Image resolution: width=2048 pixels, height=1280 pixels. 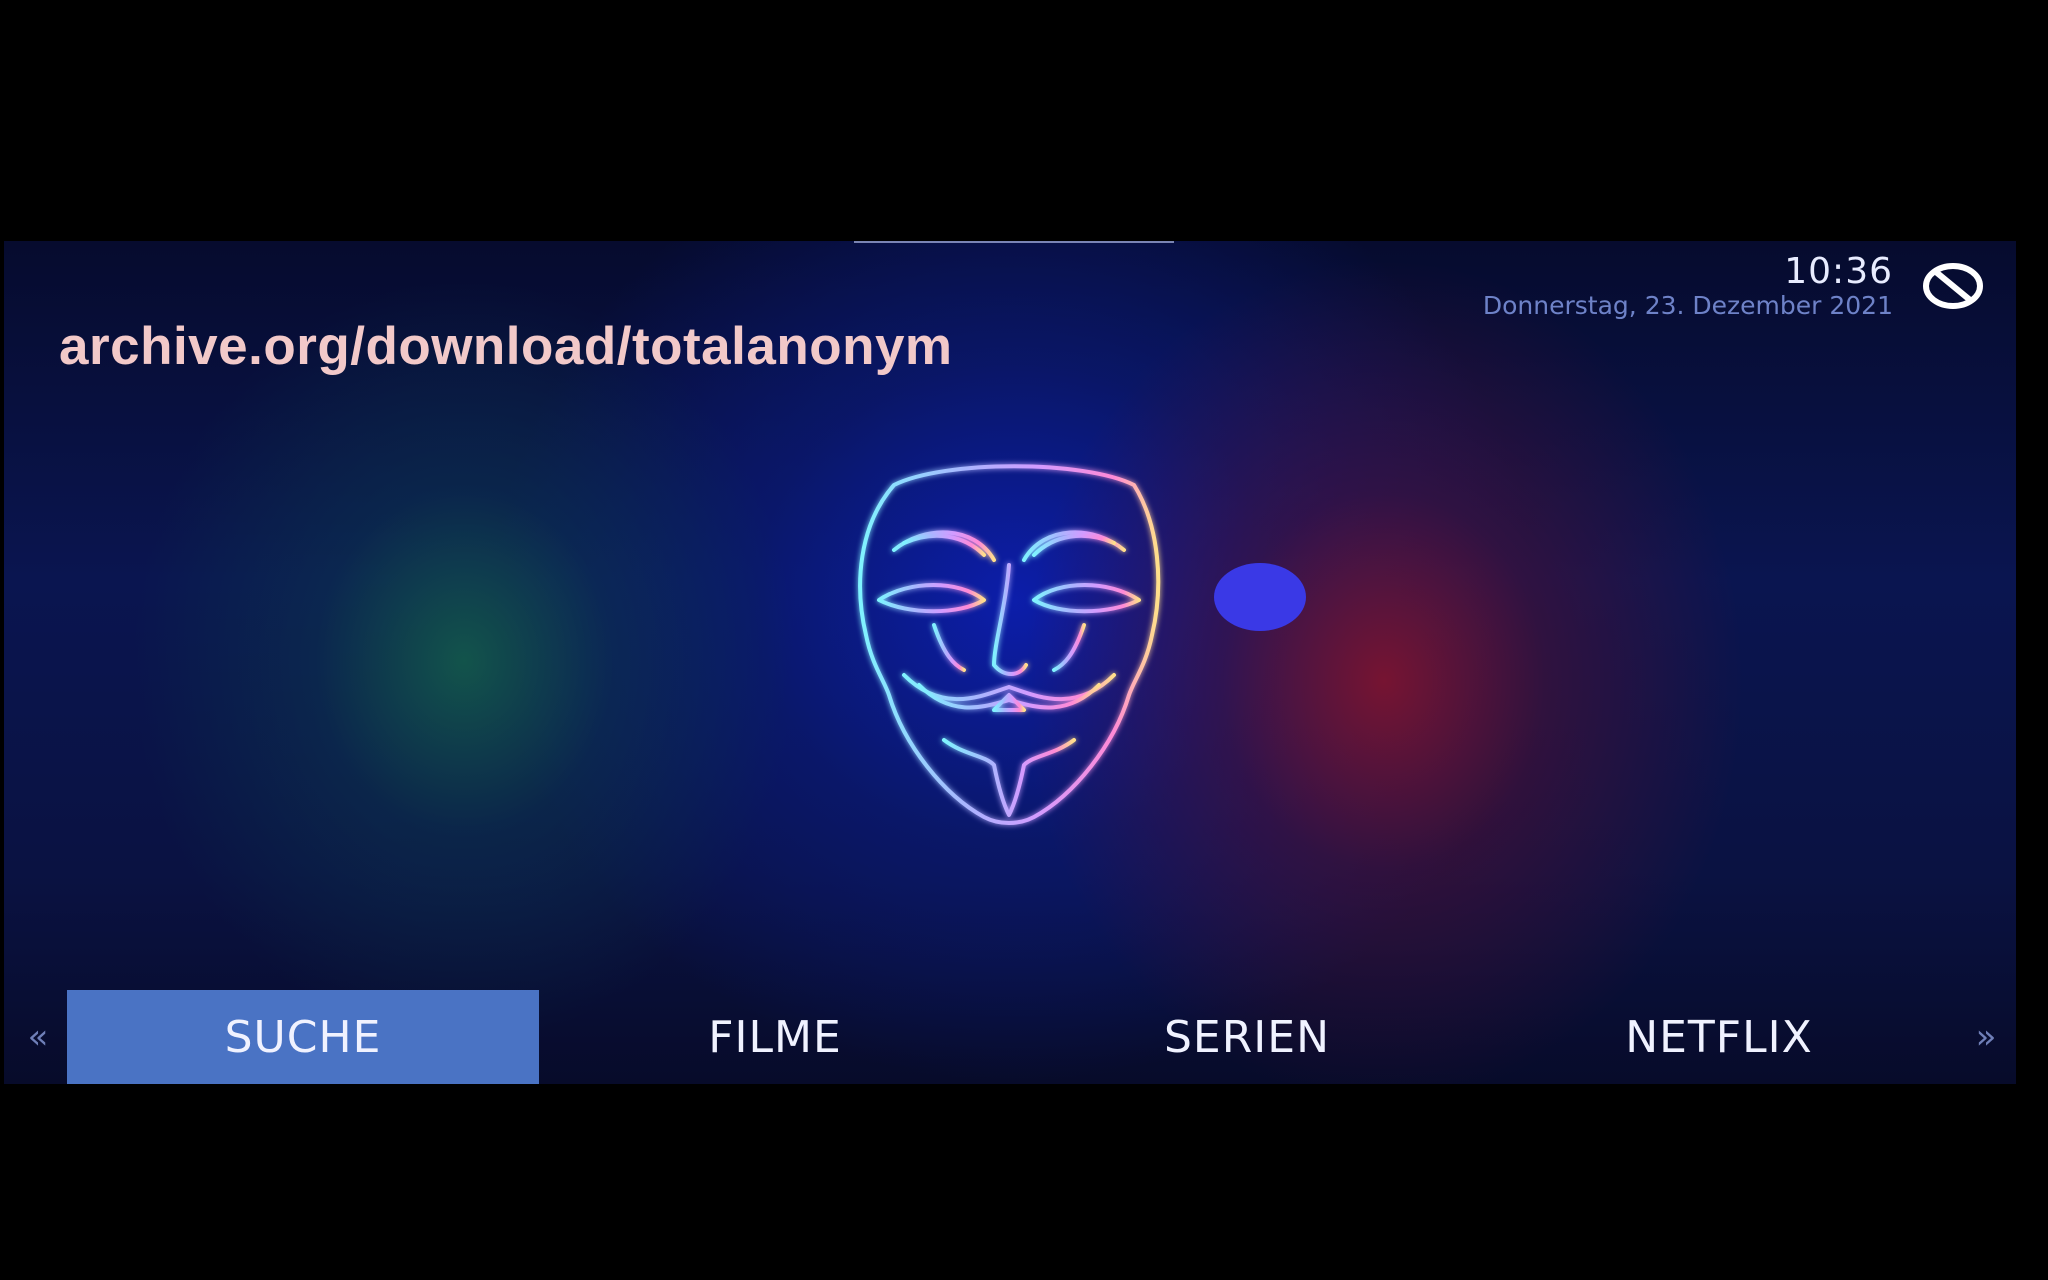 I want to click on menu-item-suche: SUCHE, so click(x=303, y=1037).